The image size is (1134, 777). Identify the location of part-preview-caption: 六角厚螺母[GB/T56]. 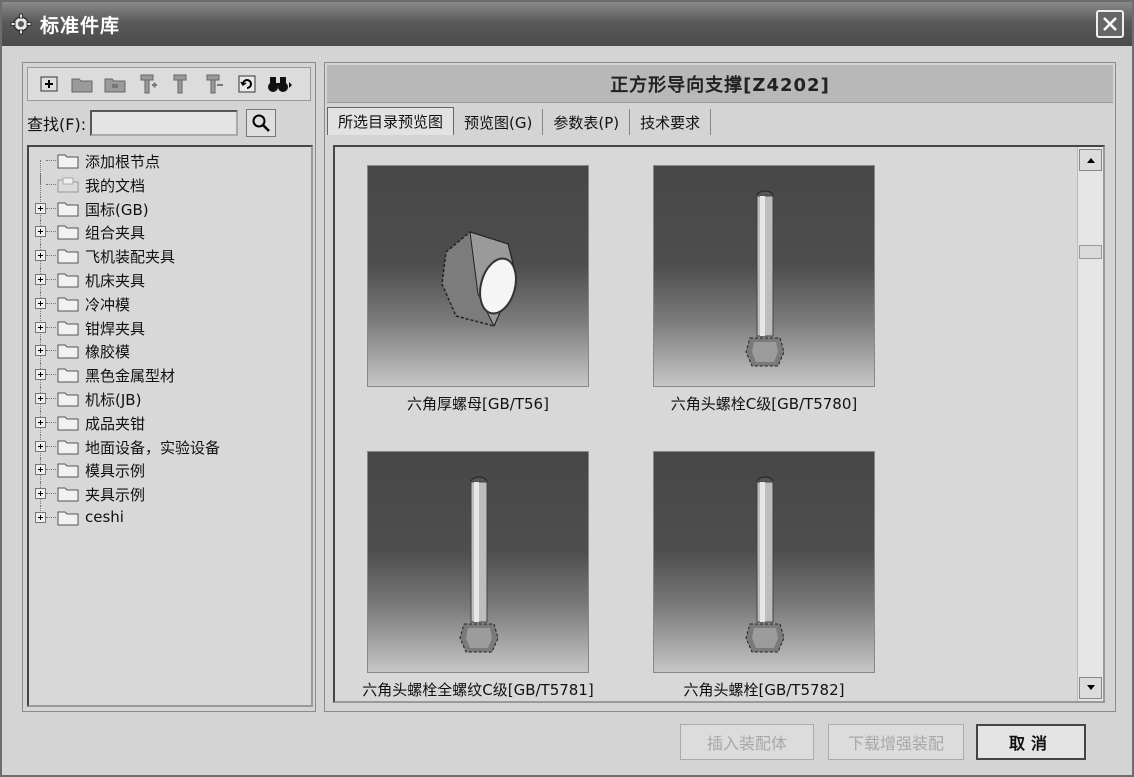
(478, 404).